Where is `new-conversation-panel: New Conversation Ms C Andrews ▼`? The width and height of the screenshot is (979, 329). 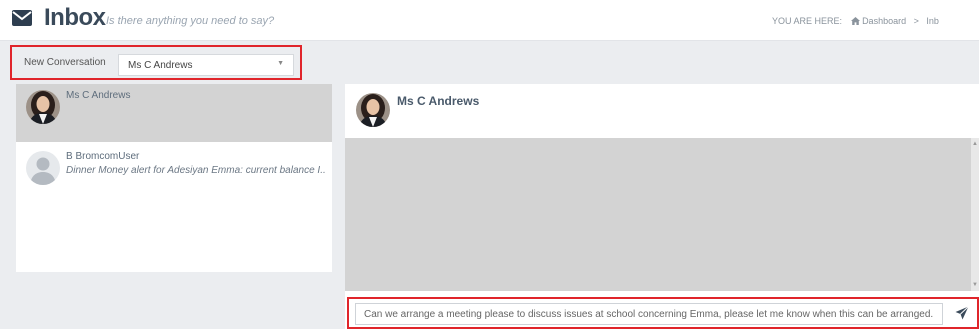 new-conversation-panel: New Conversation Ms C Andrews ▼ is located at coordinates (156, 62).